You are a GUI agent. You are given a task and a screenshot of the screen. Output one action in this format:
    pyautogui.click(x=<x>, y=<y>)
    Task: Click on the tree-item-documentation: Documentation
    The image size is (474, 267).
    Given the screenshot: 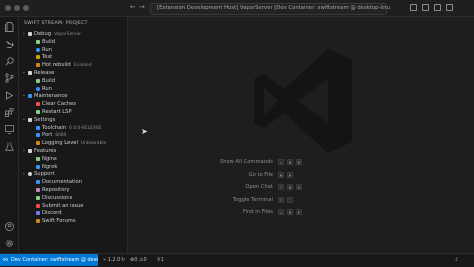 What is the action you would take?
    pyautogui.click(x=73, y=182)
    